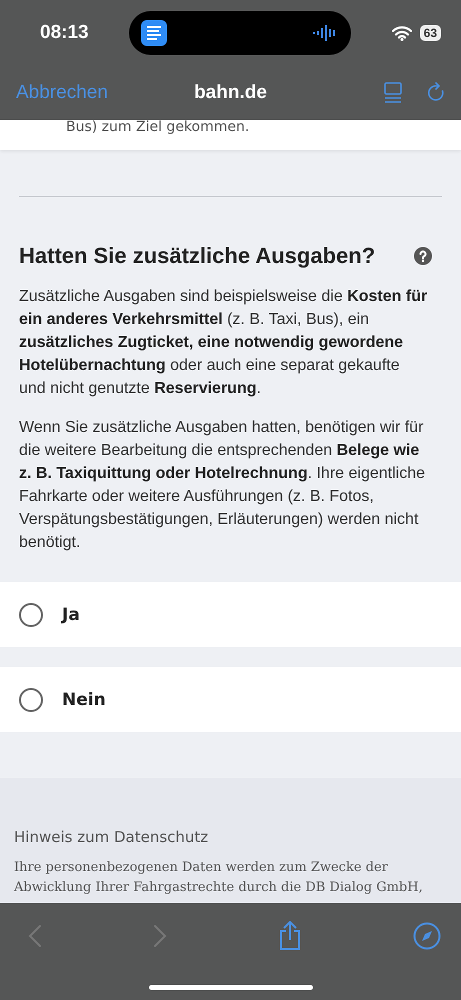  Describe the element at coordinates (158, 127) in the screenshot. I see `card-text: Bus) zum Ziel gekommen.` at that location.